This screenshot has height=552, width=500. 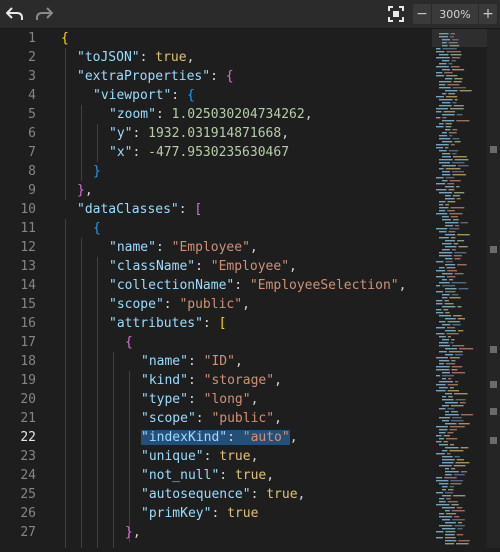 What do you see at coordinates (422, 14) in the screenshot?
I see `zoom-out-button: −` at bounding box center [422, 14].